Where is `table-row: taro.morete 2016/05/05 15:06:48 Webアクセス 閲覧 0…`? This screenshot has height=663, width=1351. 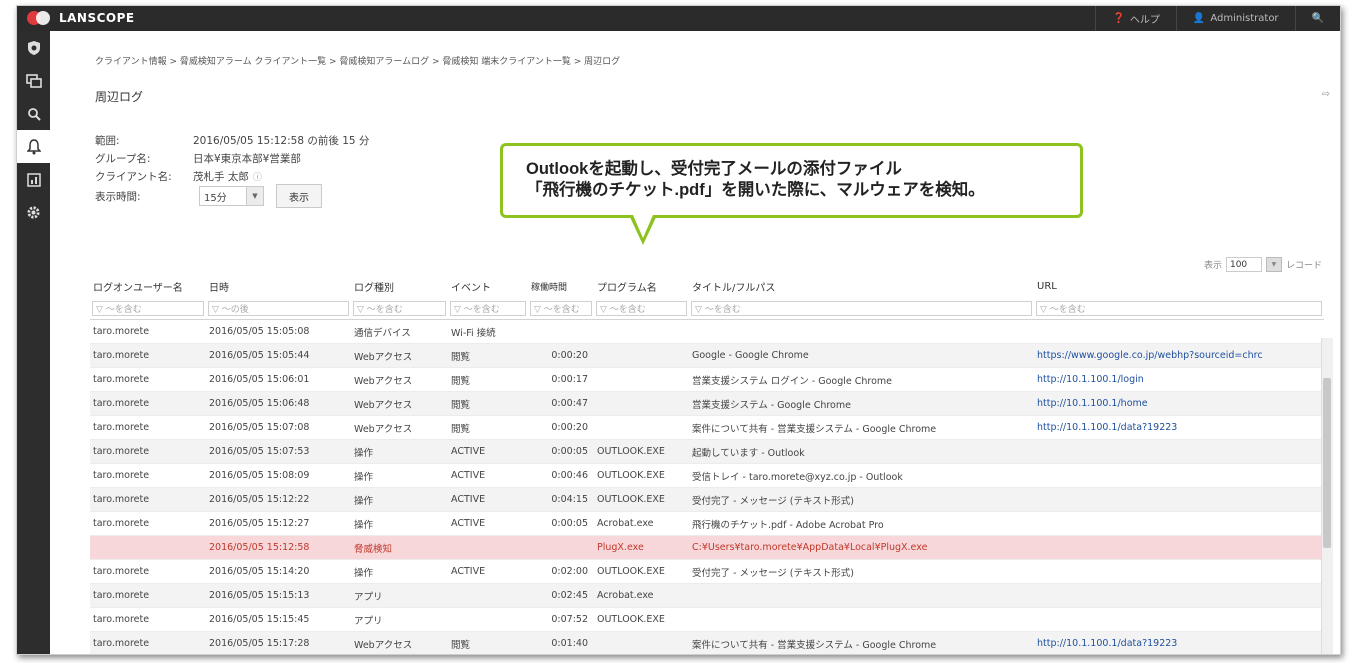 table-row: taro.morete 2016/05/05 15:06:48 Webアクセス 閲覧 0… is located at coordinates (707, 403).